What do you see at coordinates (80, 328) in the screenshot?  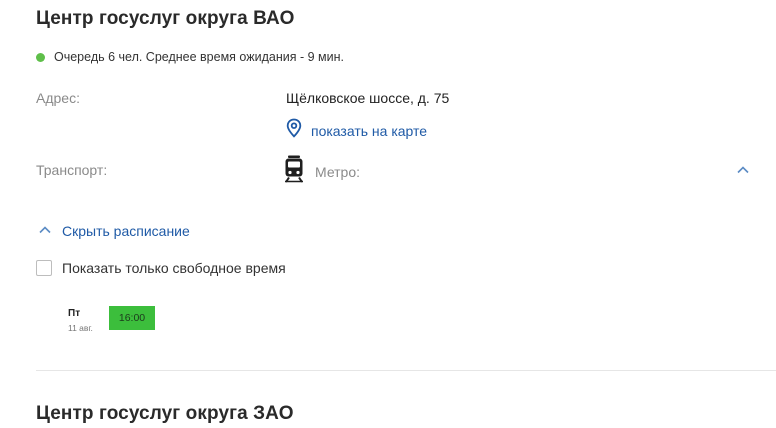 I see `schedule-day-date: 11 авг.` at bounding box center [80, 328].